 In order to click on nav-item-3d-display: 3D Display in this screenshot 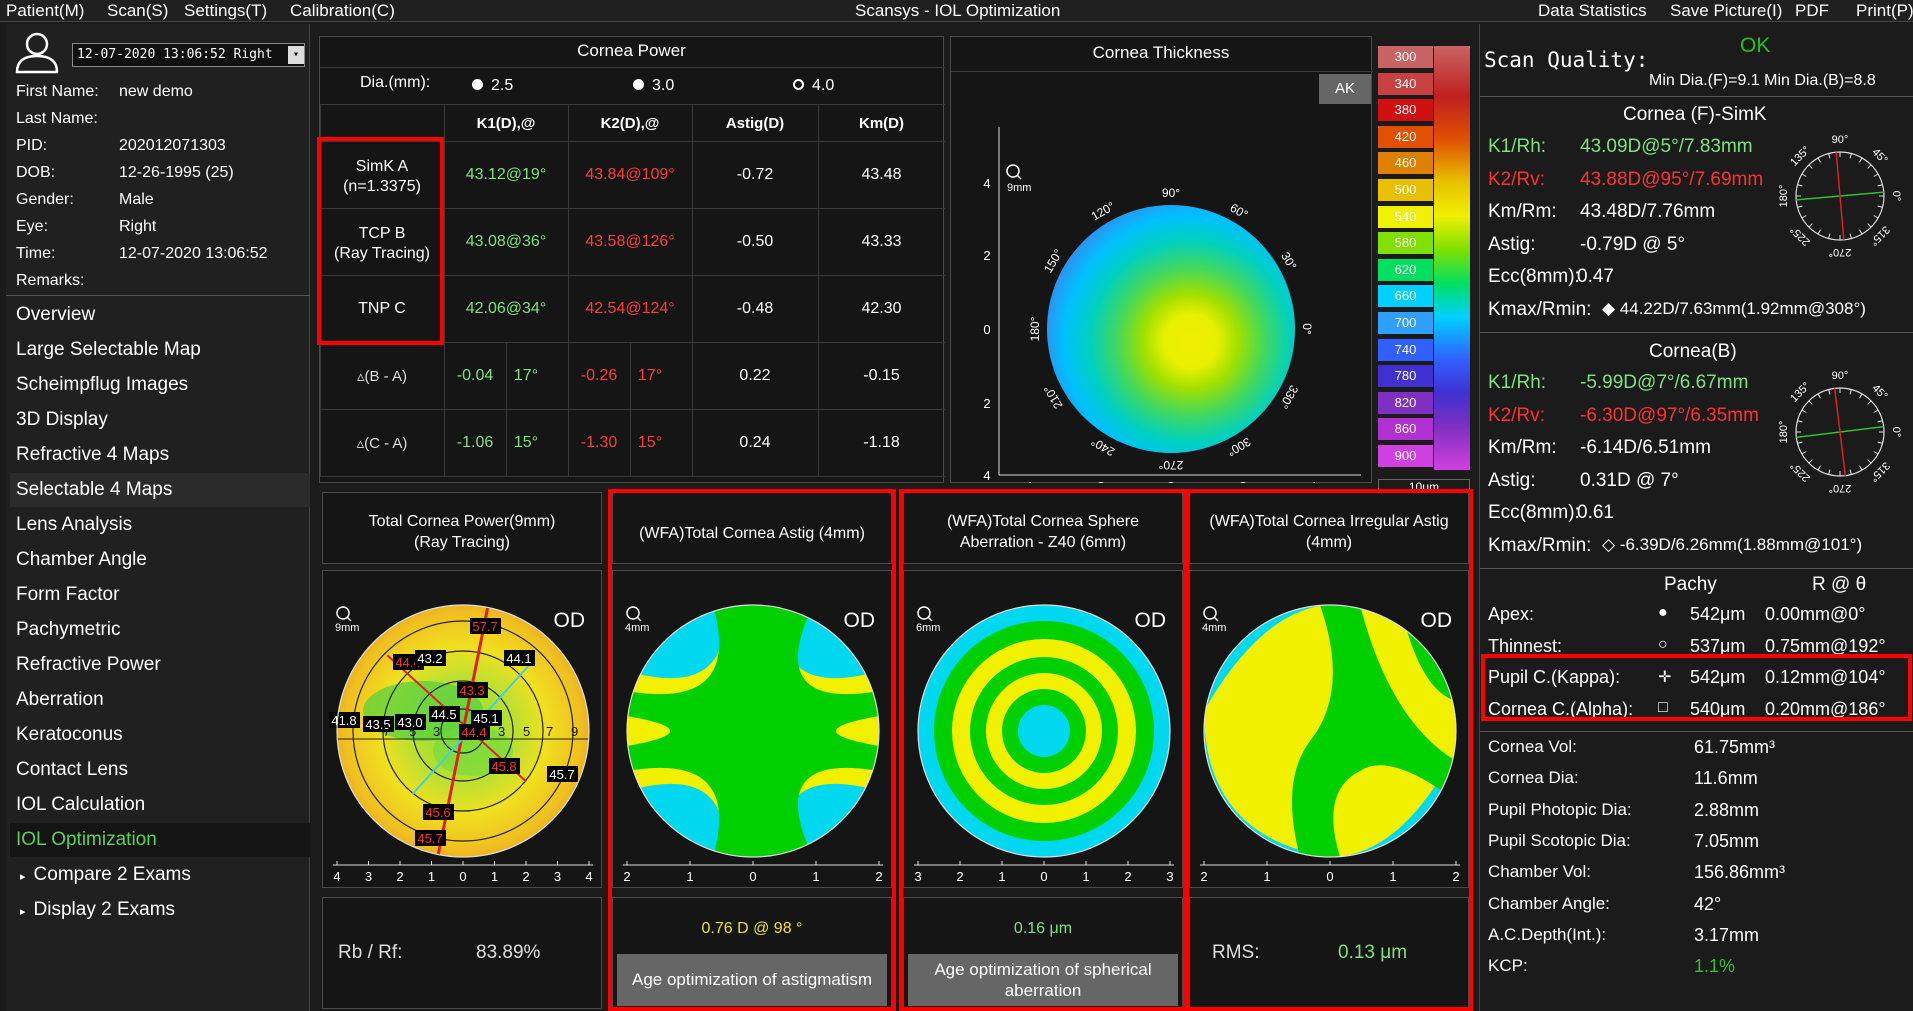, I will do `click(160, 420)`.